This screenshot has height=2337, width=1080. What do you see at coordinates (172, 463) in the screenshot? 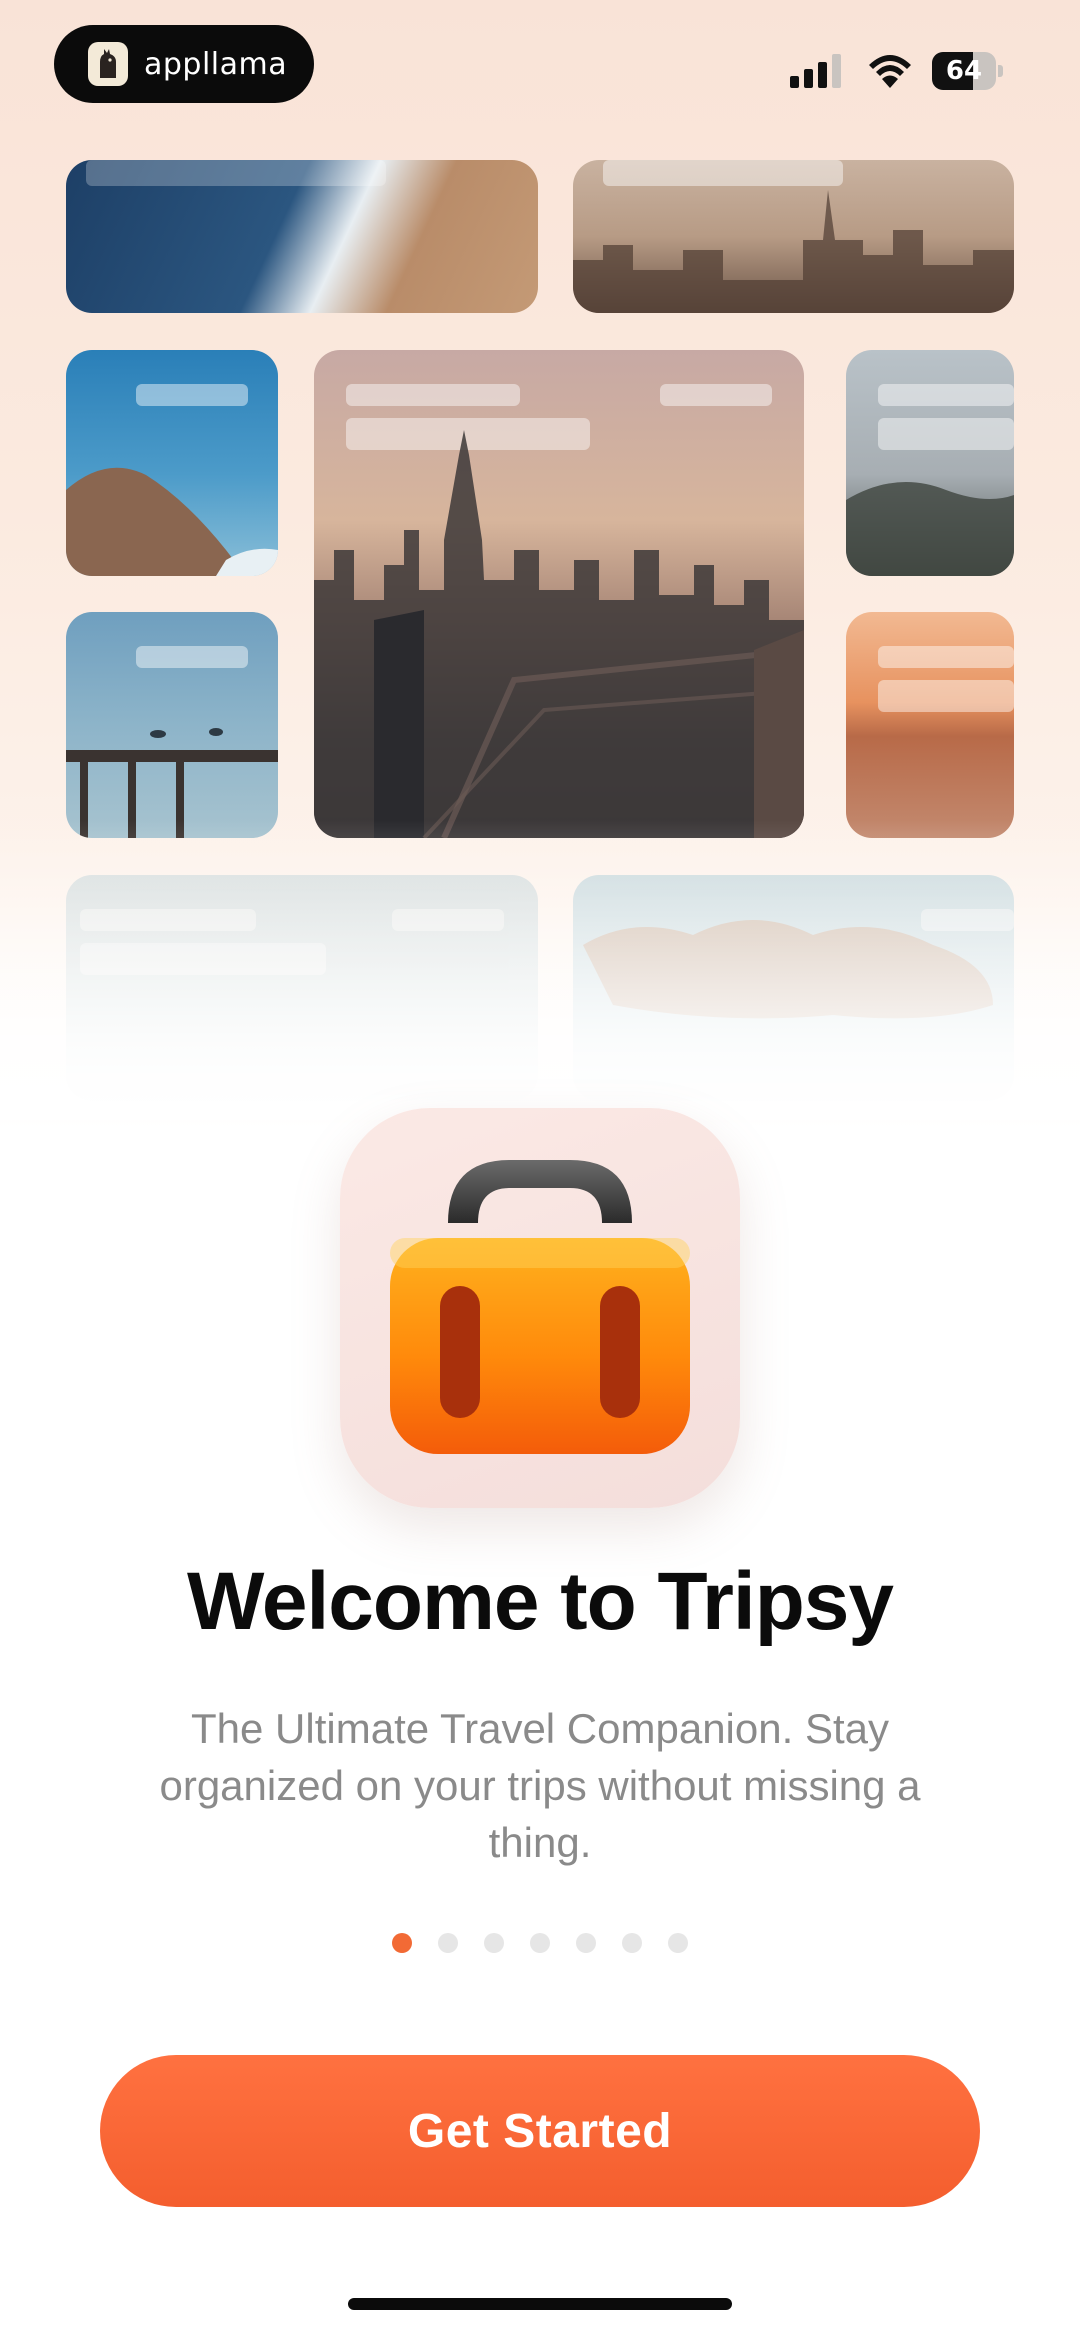
I see `photo-rock-sea` at bounding box center [172, 463].